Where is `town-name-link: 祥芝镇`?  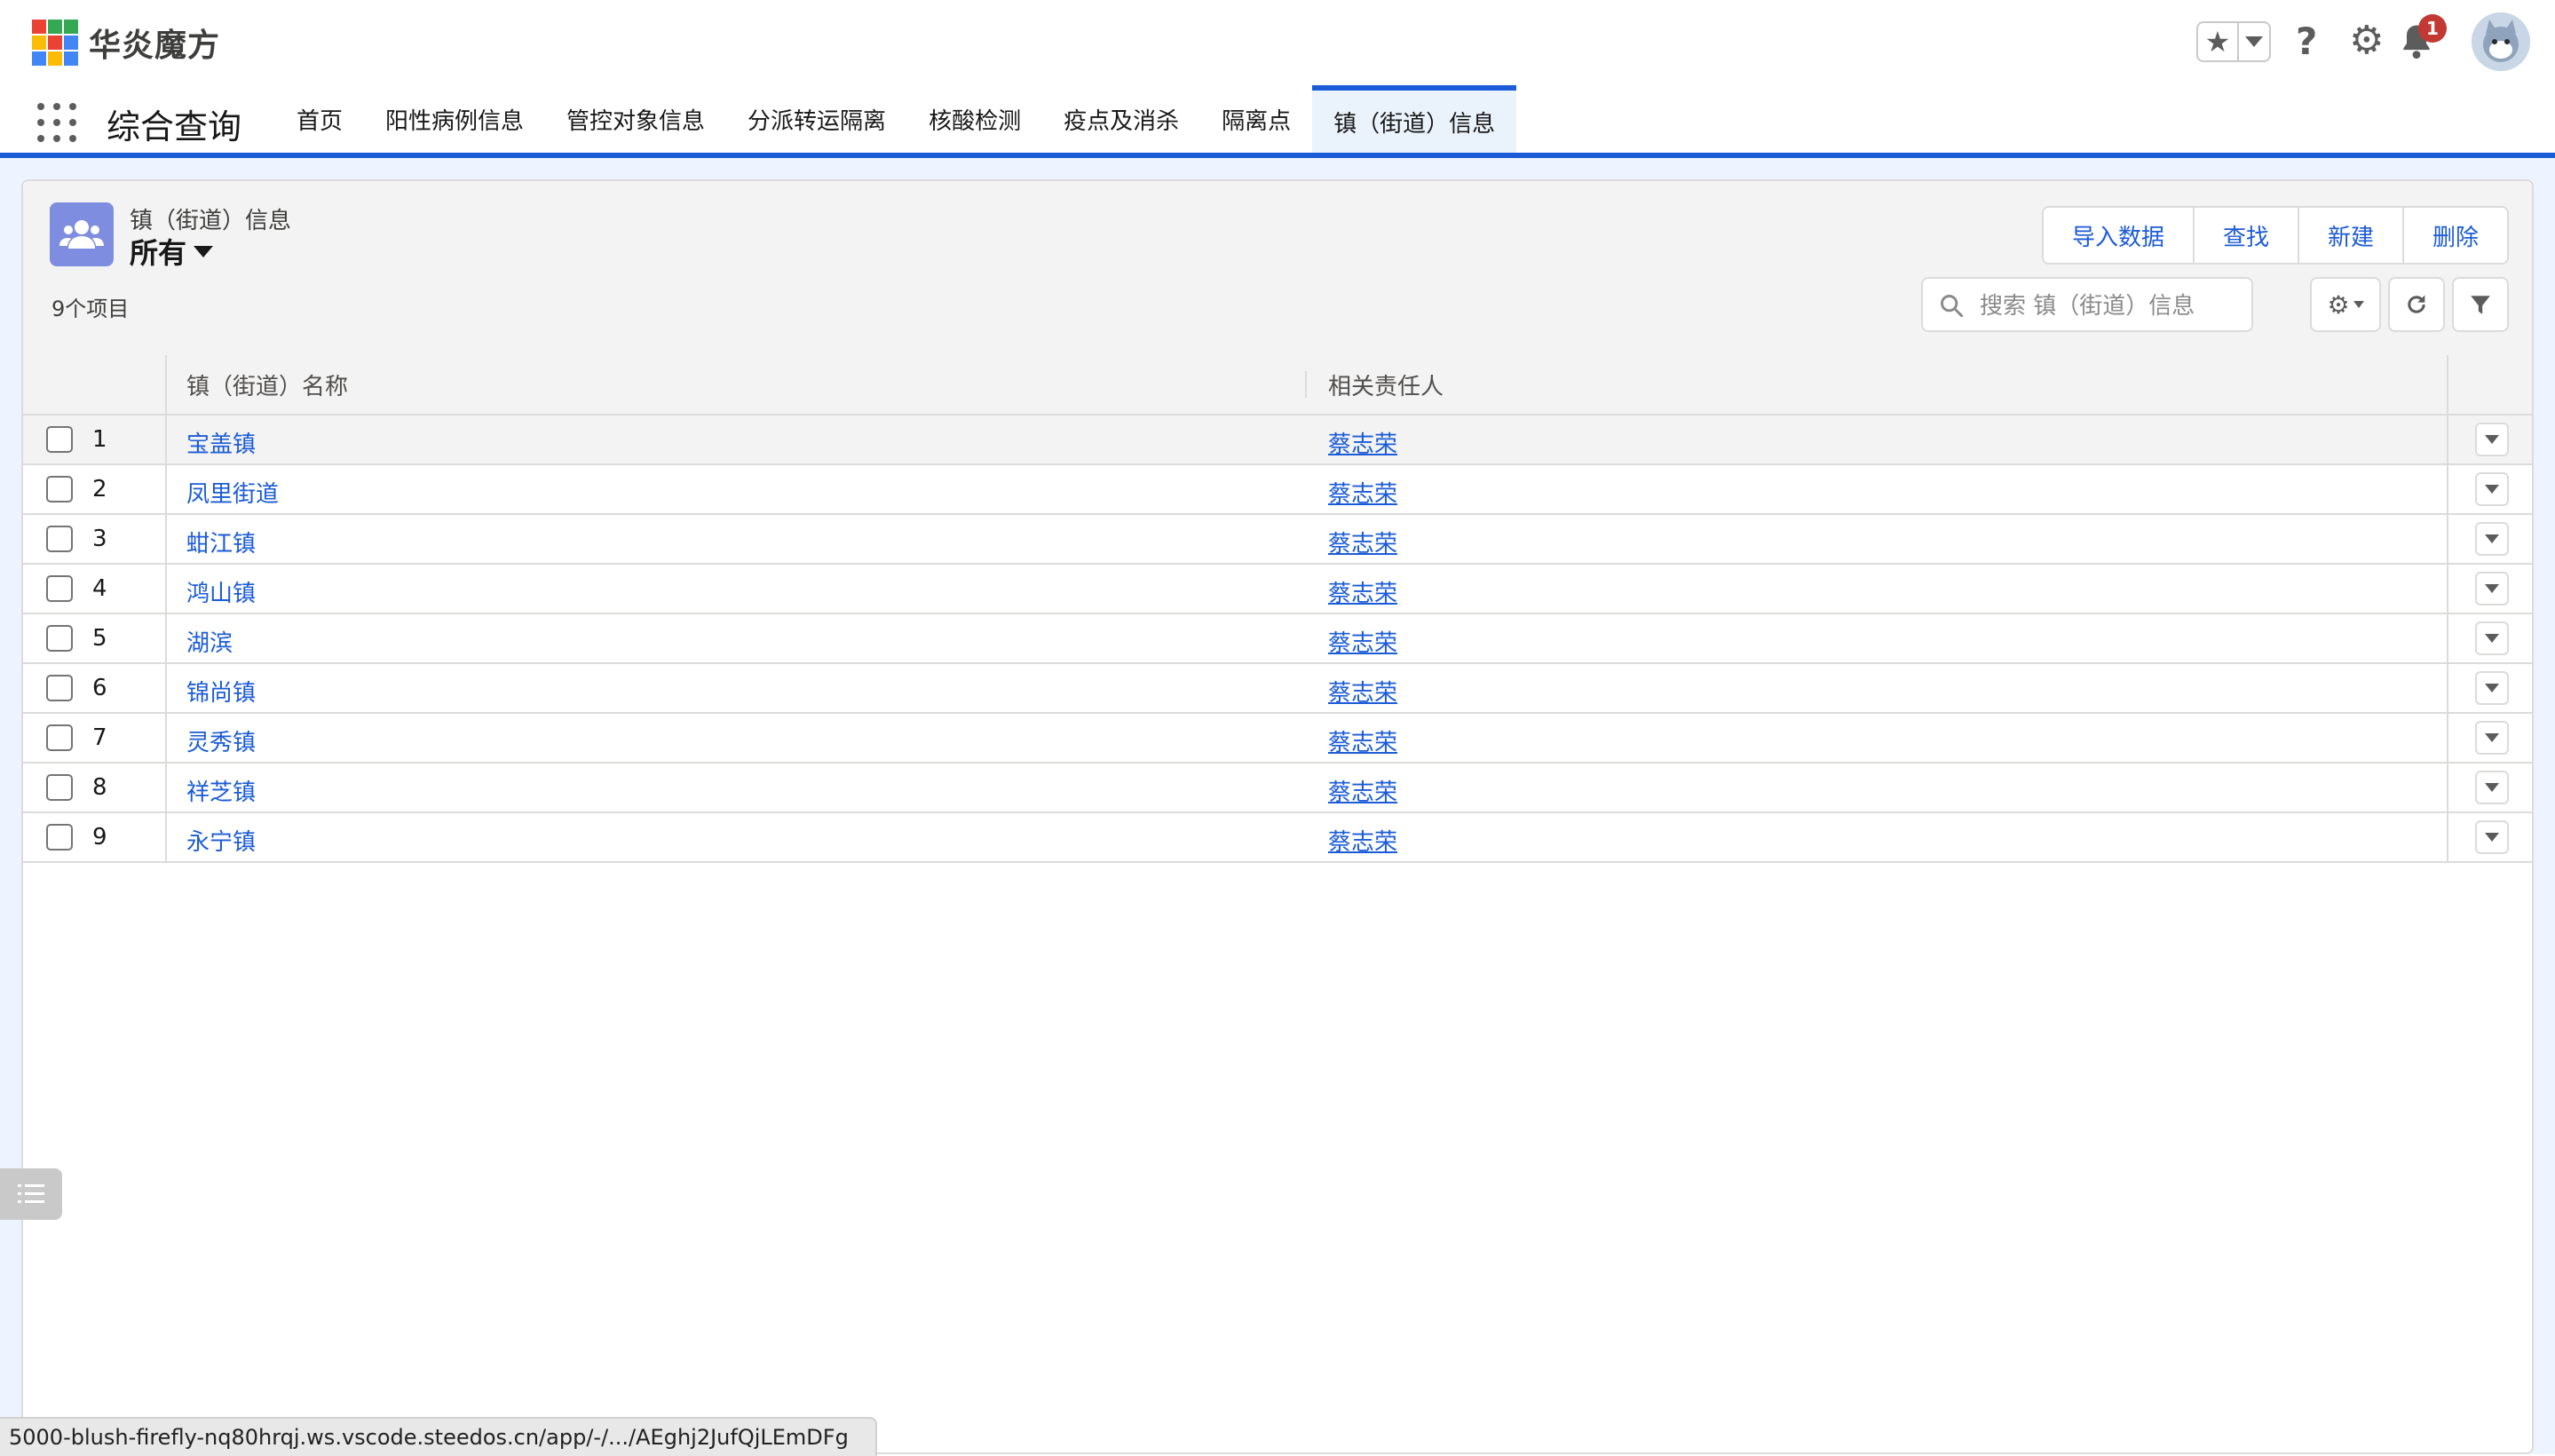
town-name-link: 祥芝镇 is located at coordinates (221, 790).